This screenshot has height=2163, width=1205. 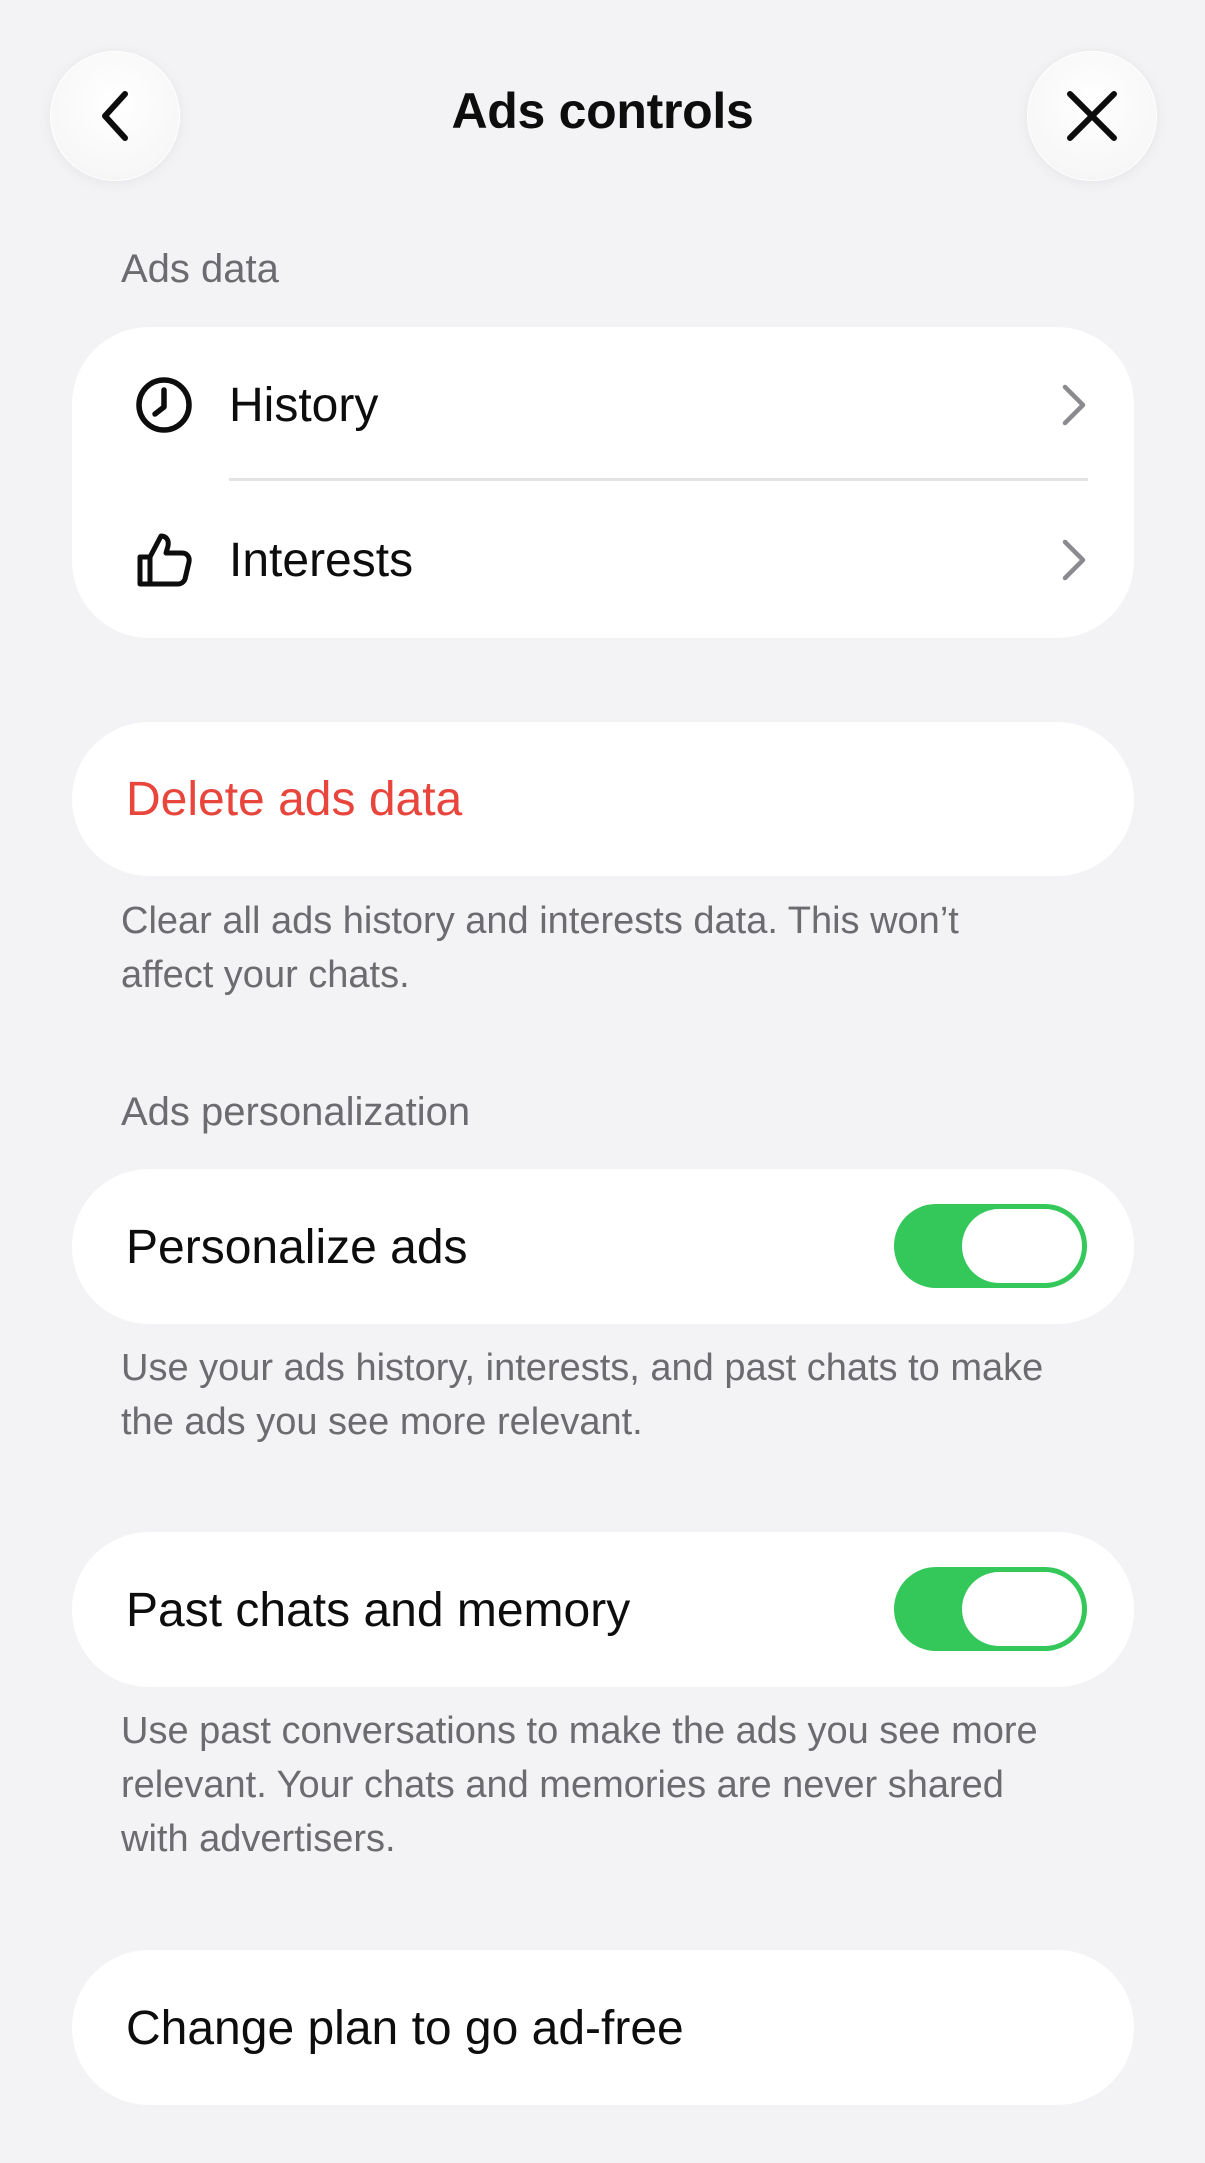 I want to click on interests-row: Interests, so click(x=603, y=560).